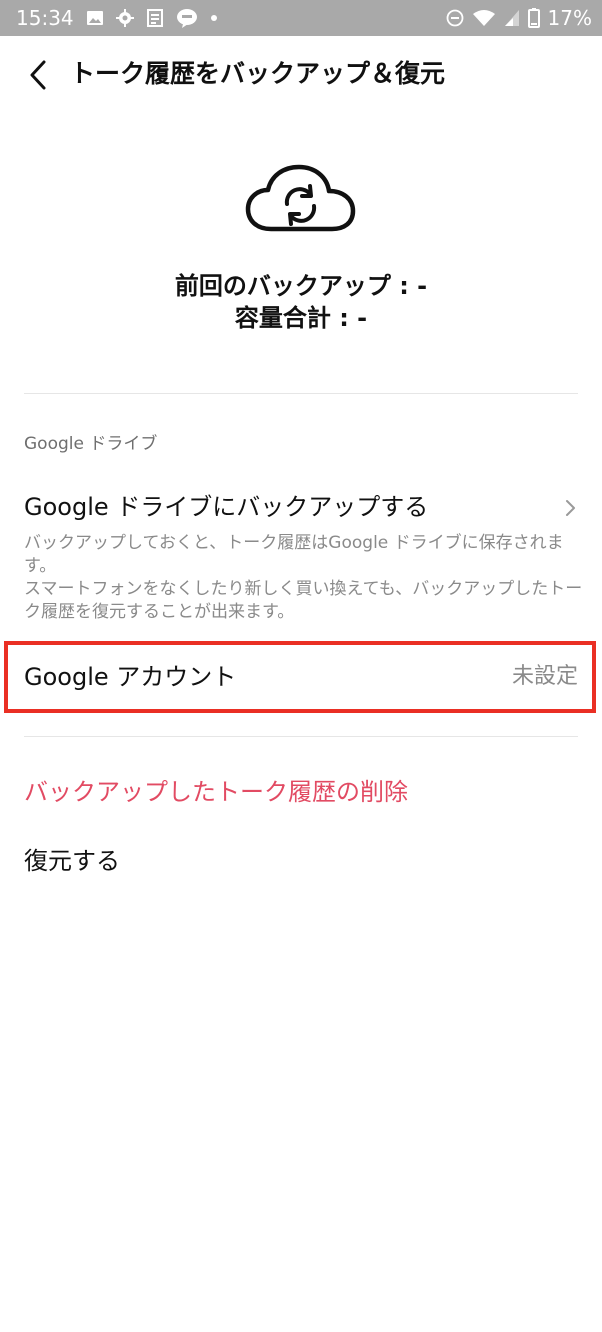 This screenshot has width=602, height=1332. I want to click on status-icons-left, so click(152, 18).